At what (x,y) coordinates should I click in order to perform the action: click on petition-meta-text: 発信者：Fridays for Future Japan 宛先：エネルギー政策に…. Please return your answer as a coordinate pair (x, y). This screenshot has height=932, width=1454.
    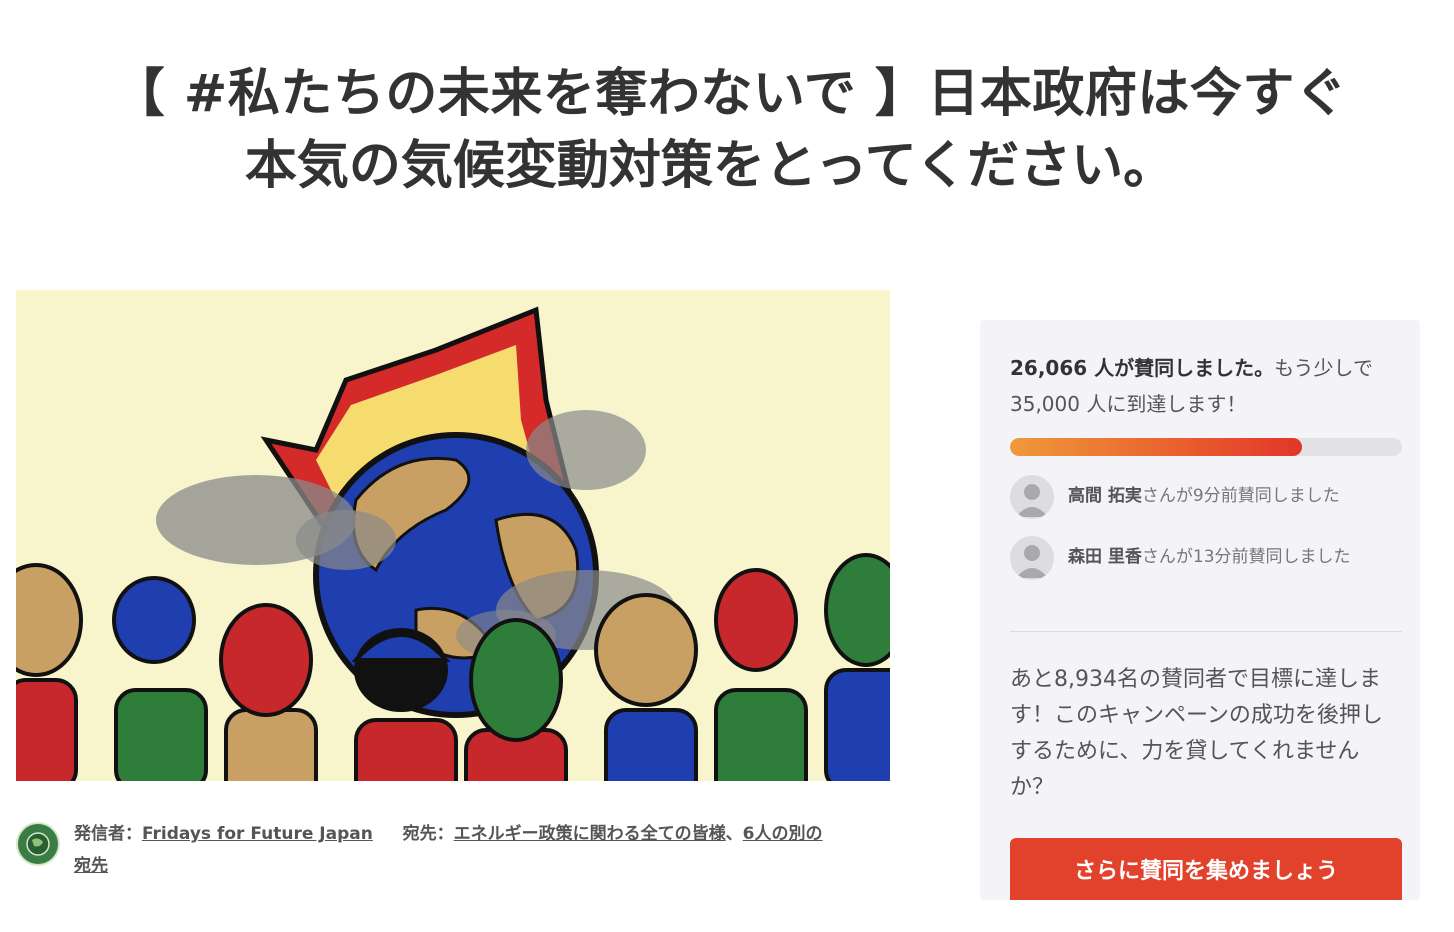
    Looking at the image, I should click on (474, 850).